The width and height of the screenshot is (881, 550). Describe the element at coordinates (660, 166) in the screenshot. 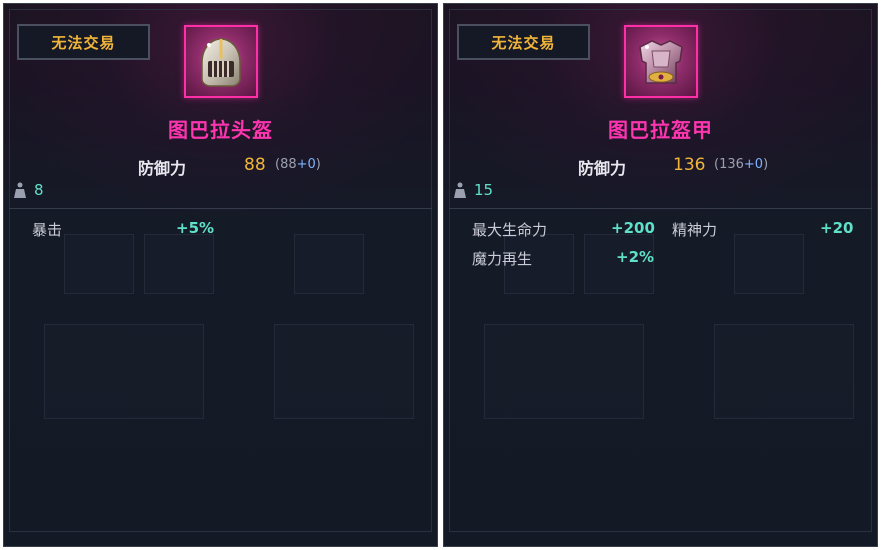

I see `defense-row: 防御力 136 (136+0)` at that location.